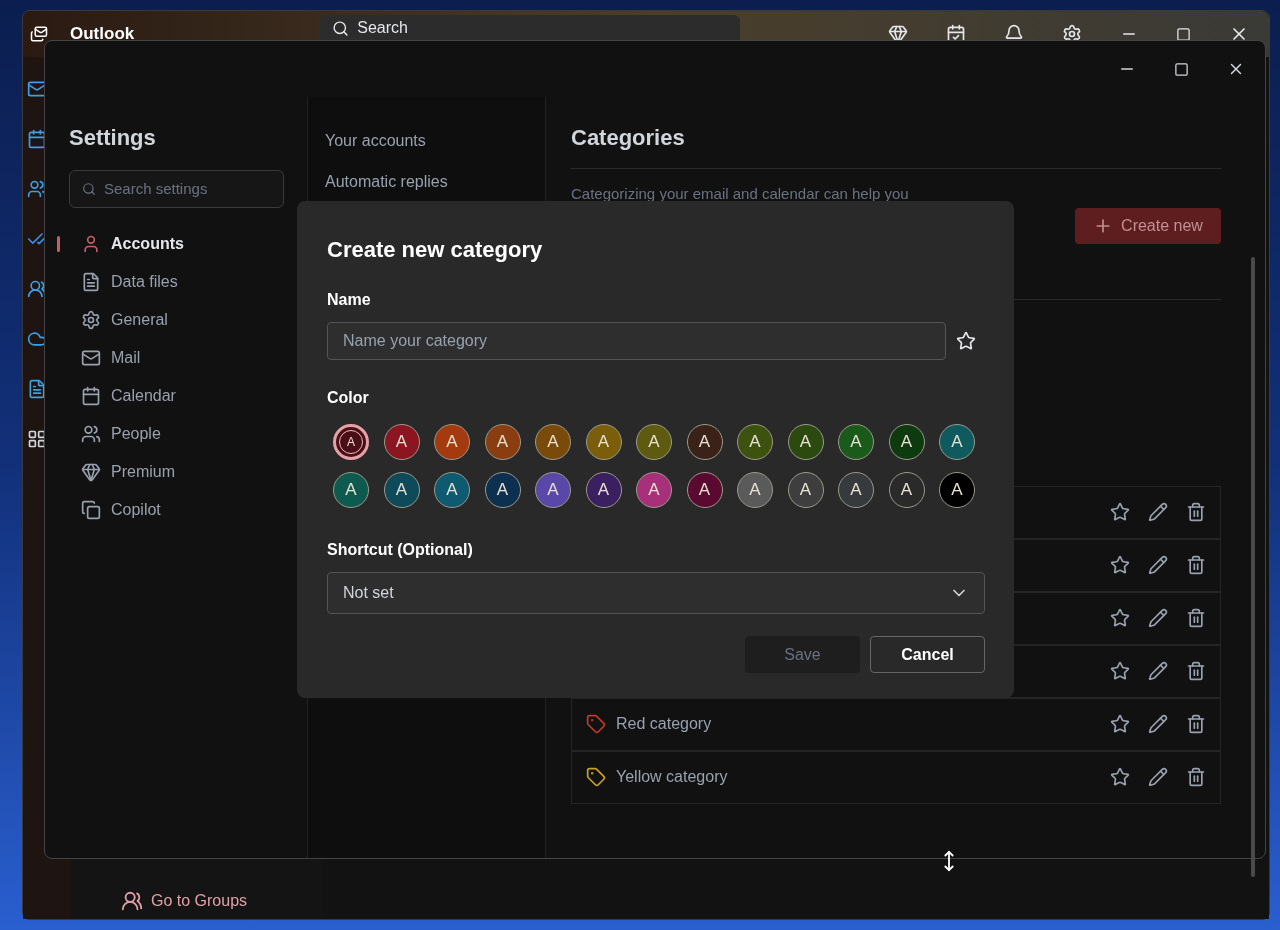 The width and height of the screenshot is (1280, 930). I want to click on apps-icon, so click(37, 439).